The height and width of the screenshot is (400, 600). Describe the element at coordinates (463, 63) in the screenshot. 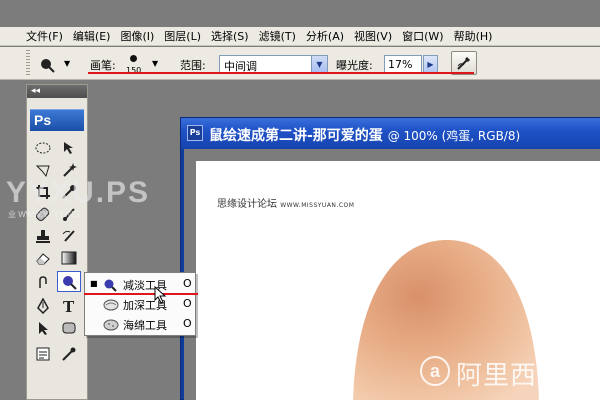

I see `airbrush-icon` at that location.